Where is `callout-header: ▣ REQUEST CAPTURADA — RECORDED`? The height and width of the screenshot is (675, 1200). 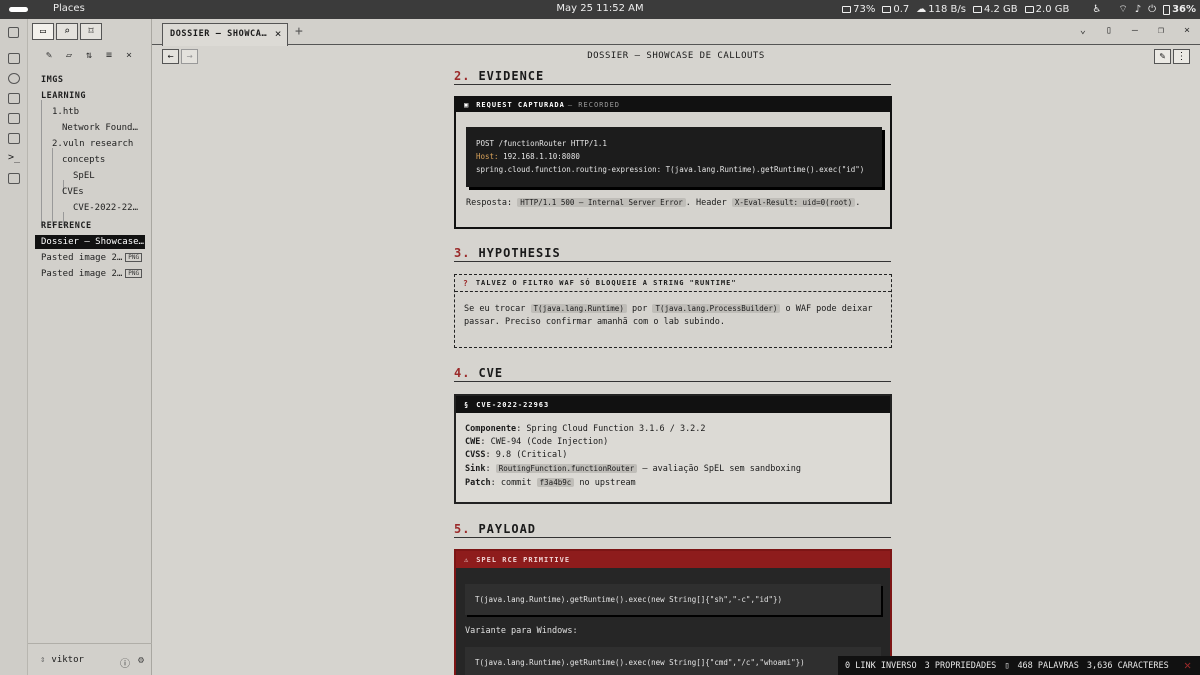 callout-header: ▣ REQUEST CAPTURADA — RECORDED is located at coordinates (673, 105).